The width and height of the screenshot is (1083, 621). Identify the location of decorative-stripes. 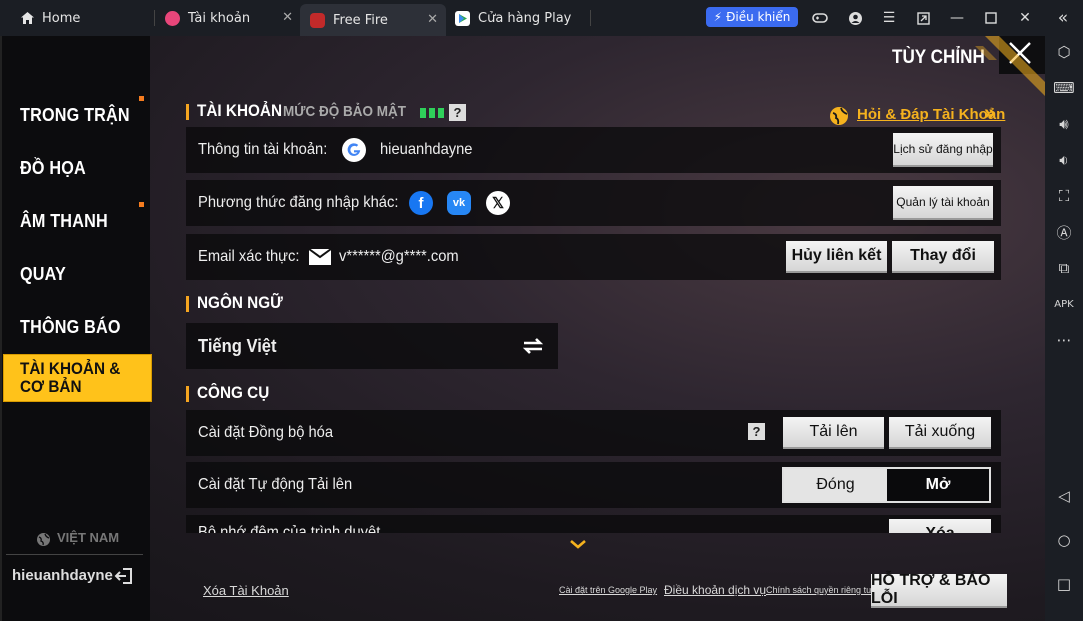
(1010, 66).